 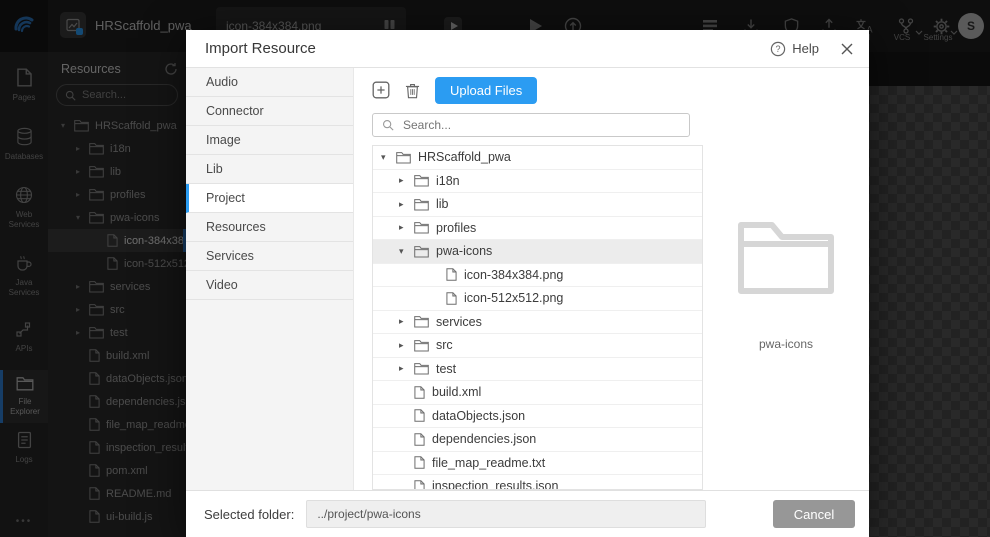 I want to click on tree-item-label: dependencies.json, so click(x=484, y=439).